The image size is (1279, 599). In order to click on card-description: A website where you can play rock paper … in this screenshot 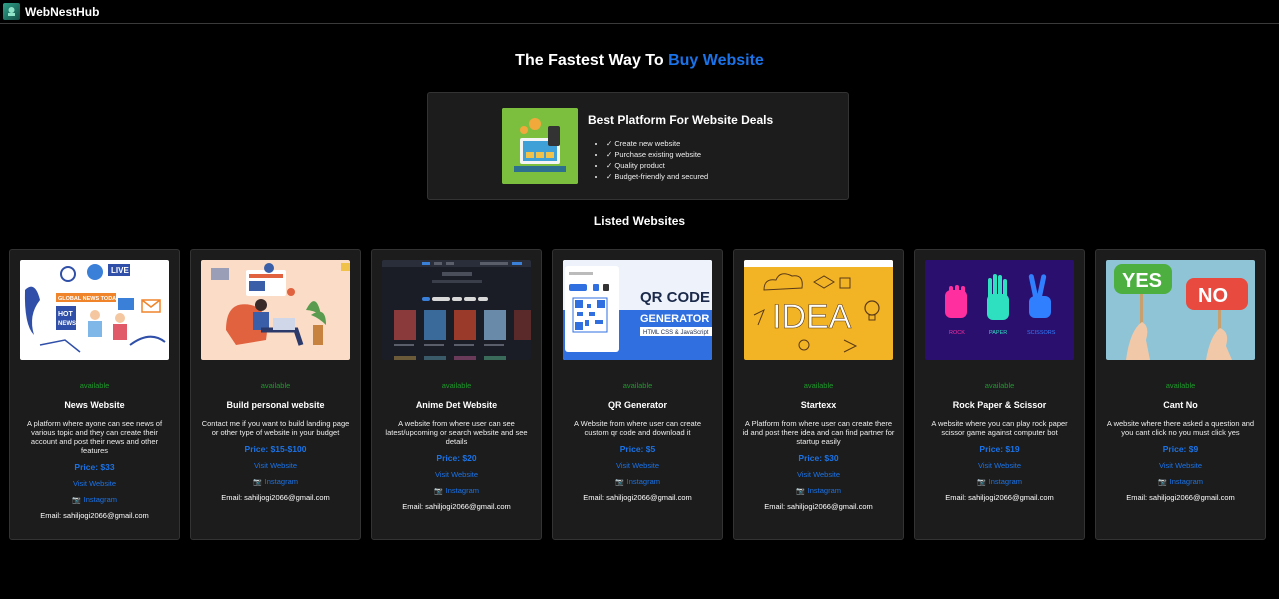, I will do `click(999, 428)`.